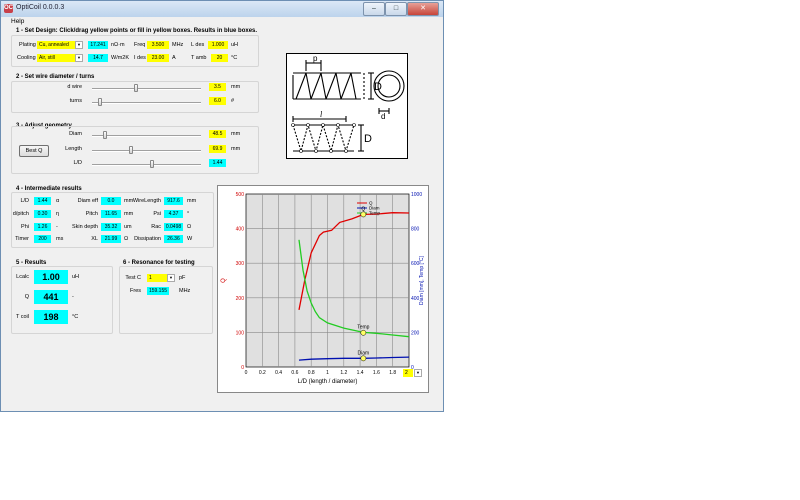 The height and width of the screenshot is (500, 800). I want to click on xrange-dropdown-icon: ▼, so click(418, 373).